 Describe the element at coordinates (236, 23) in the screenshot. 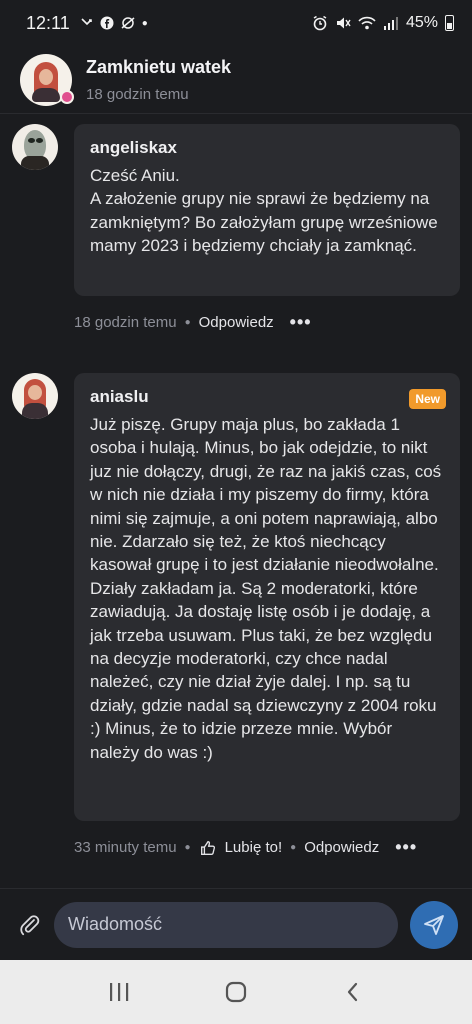

I see `status-bar: 12:11 ● 45%` at that location.